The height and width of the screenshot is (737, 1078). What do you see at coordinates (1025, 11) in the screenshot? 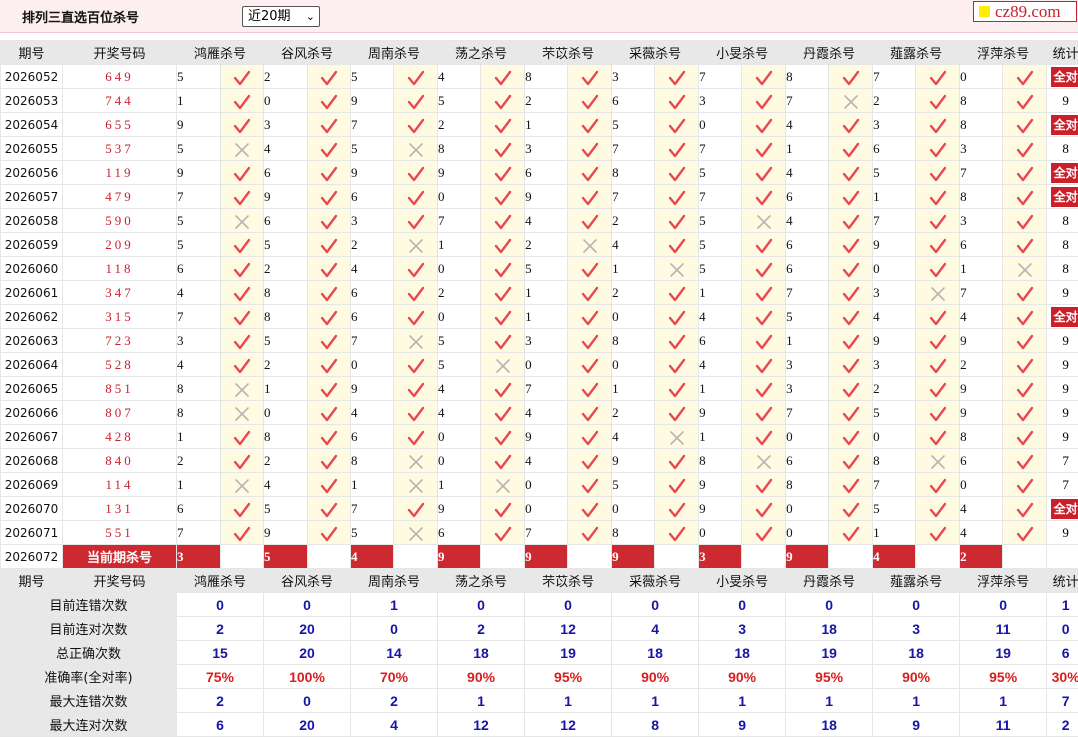
I see `site-logo: cz89.com` at bounding box center [1025, 11].